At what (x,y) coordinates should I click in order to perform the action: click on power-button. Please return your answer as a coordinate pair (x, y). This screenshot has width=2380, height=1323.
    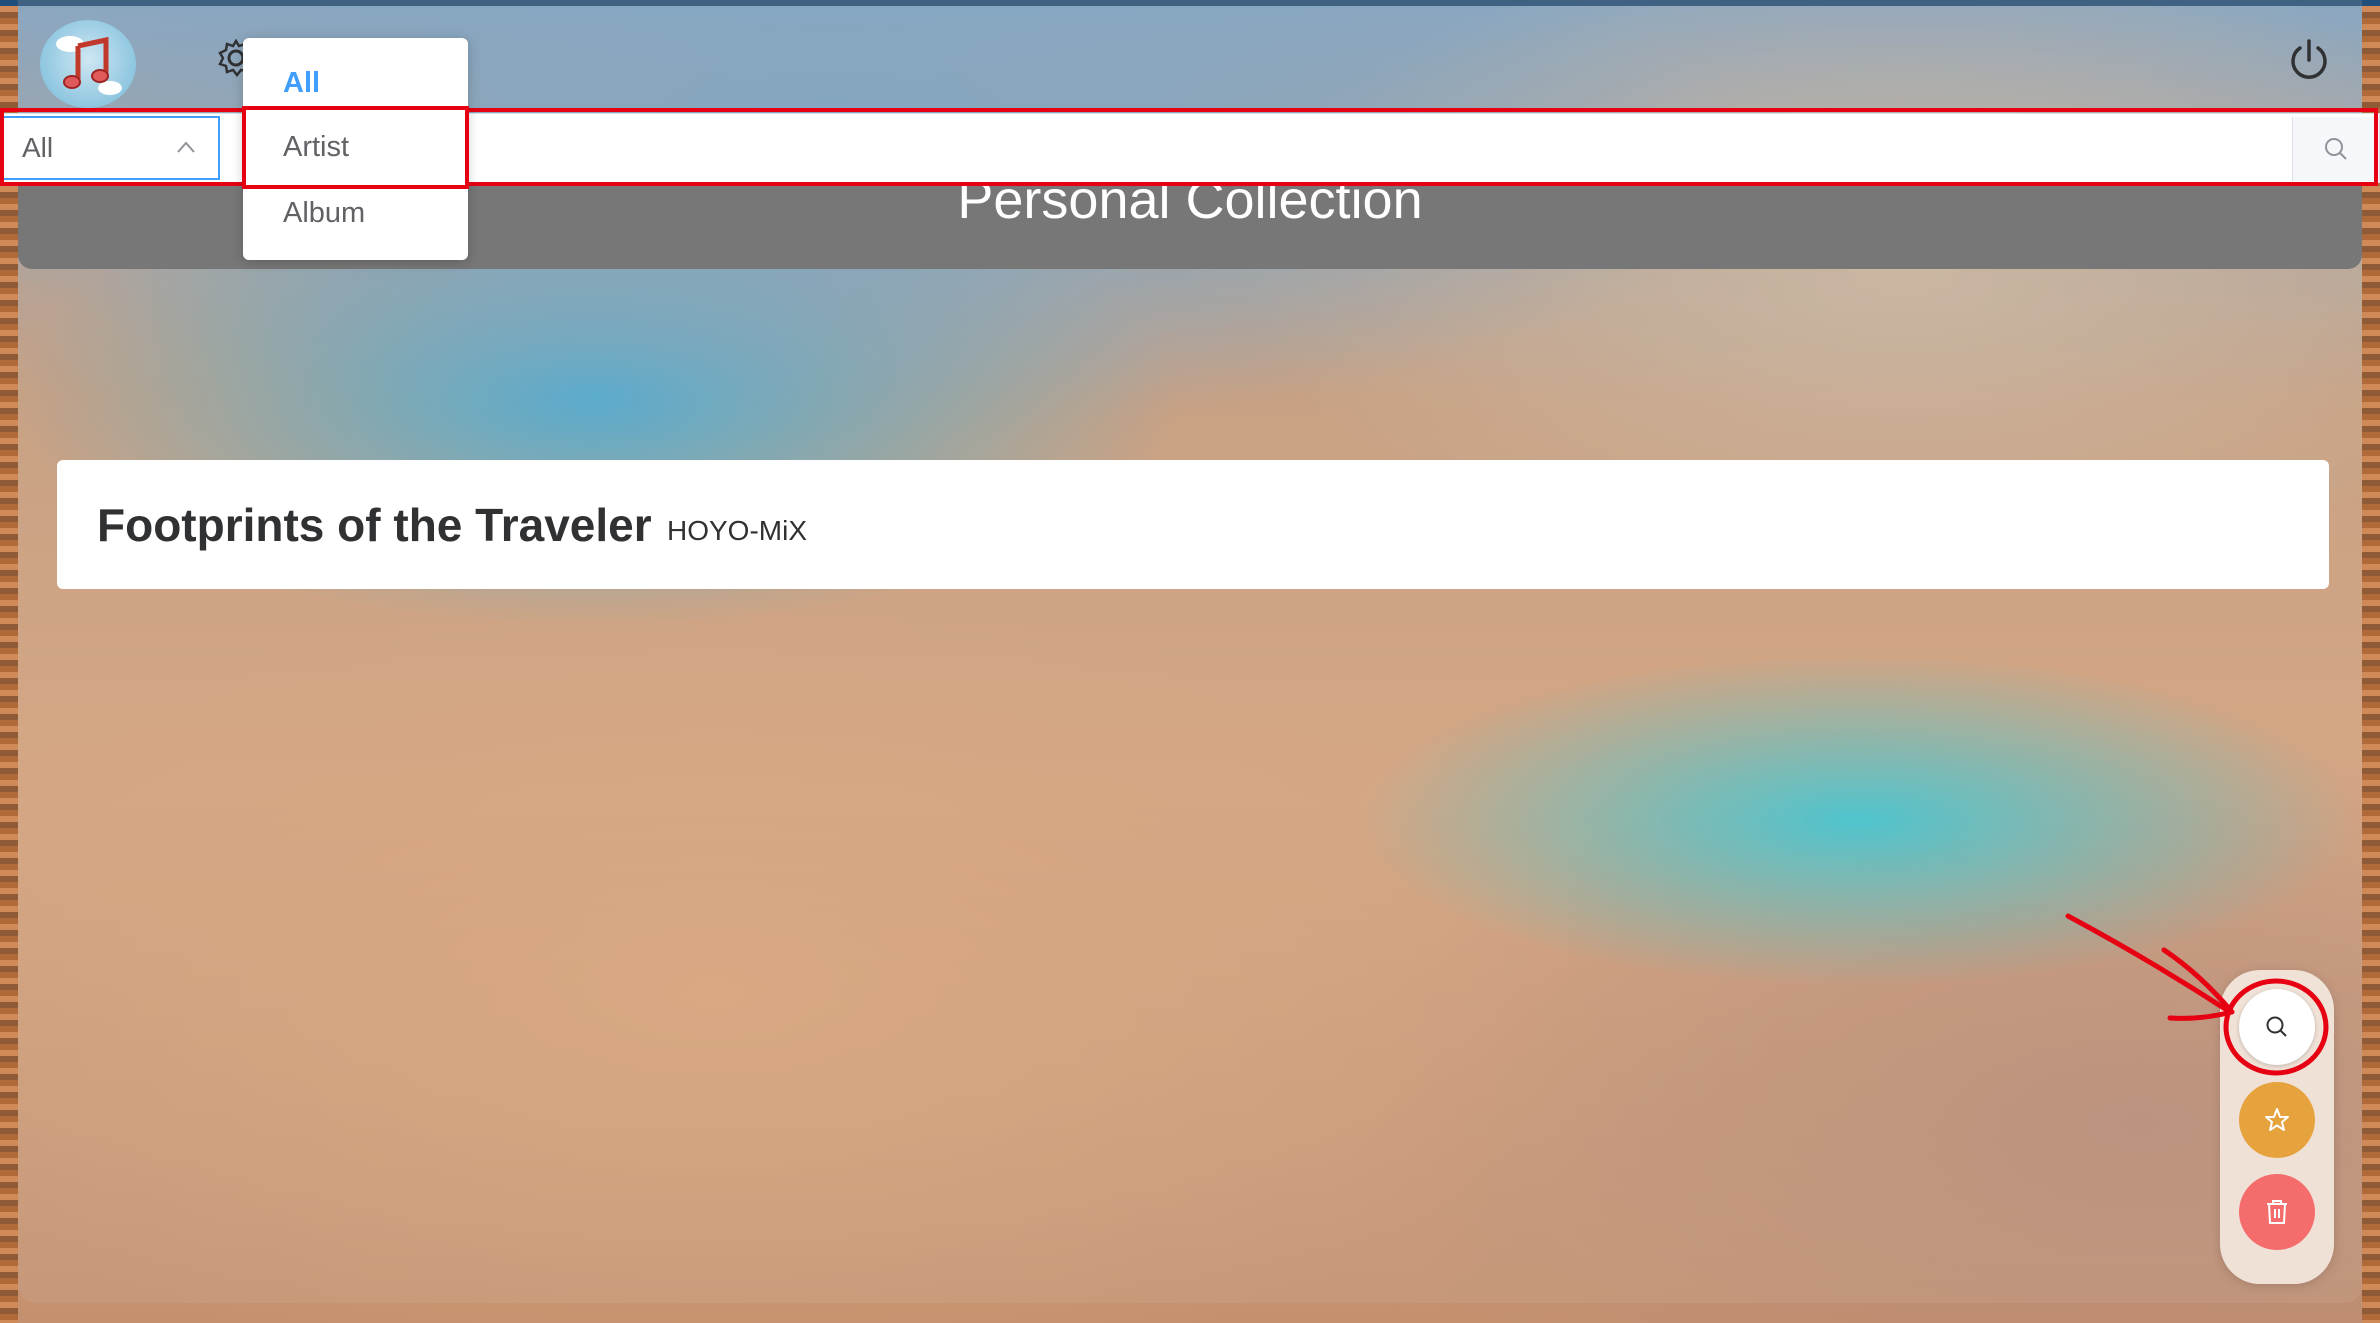
    Looking at the image, I should click on (2309, 60).